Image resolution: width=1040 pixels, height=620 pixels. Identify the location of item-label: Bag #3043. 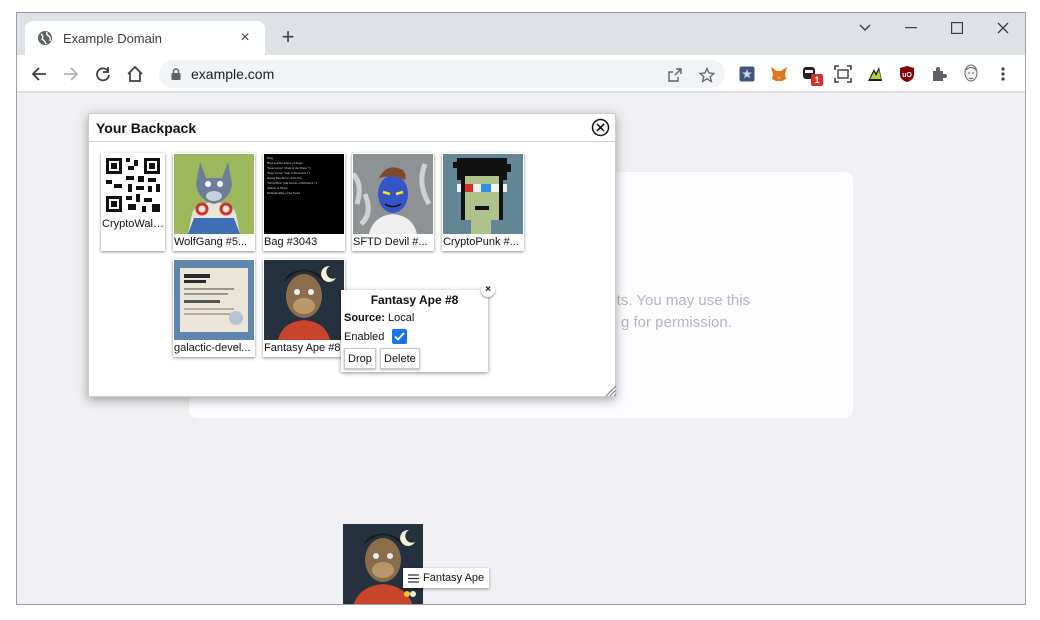
(291, 242).